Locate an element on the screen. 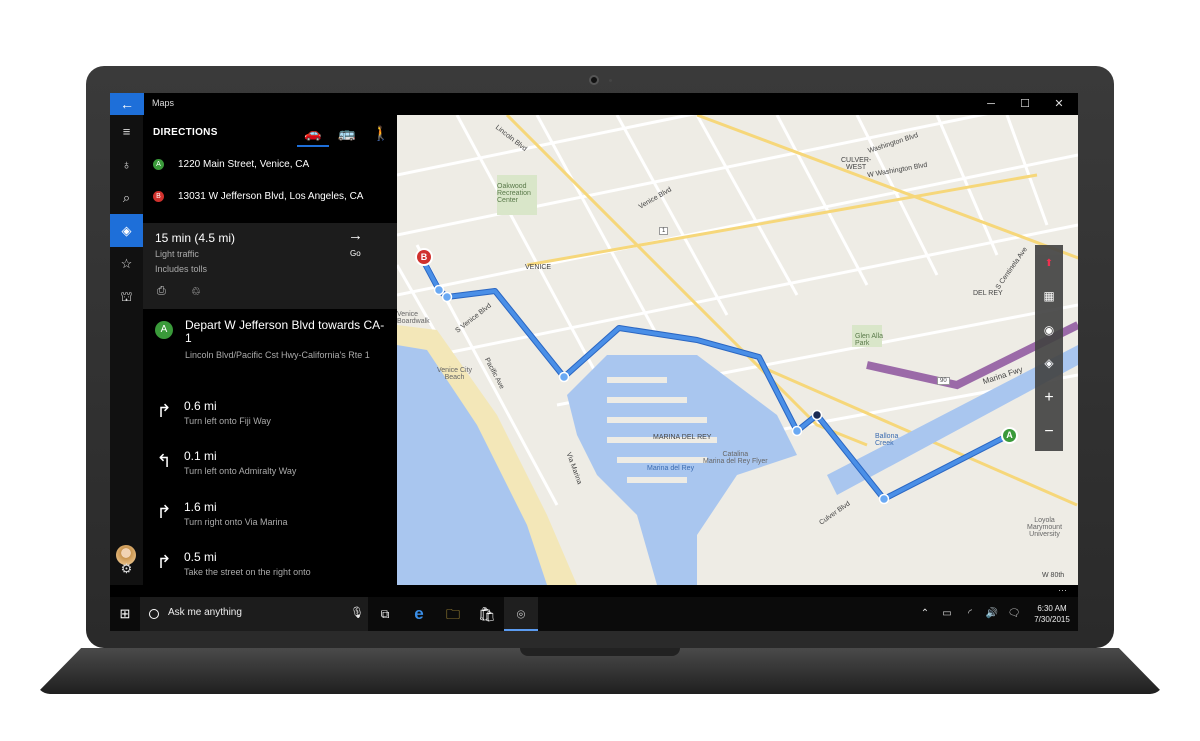 Image resolution: width=1200 pixels, height=741 pixels. webcam is located at coordinates (594, 80).